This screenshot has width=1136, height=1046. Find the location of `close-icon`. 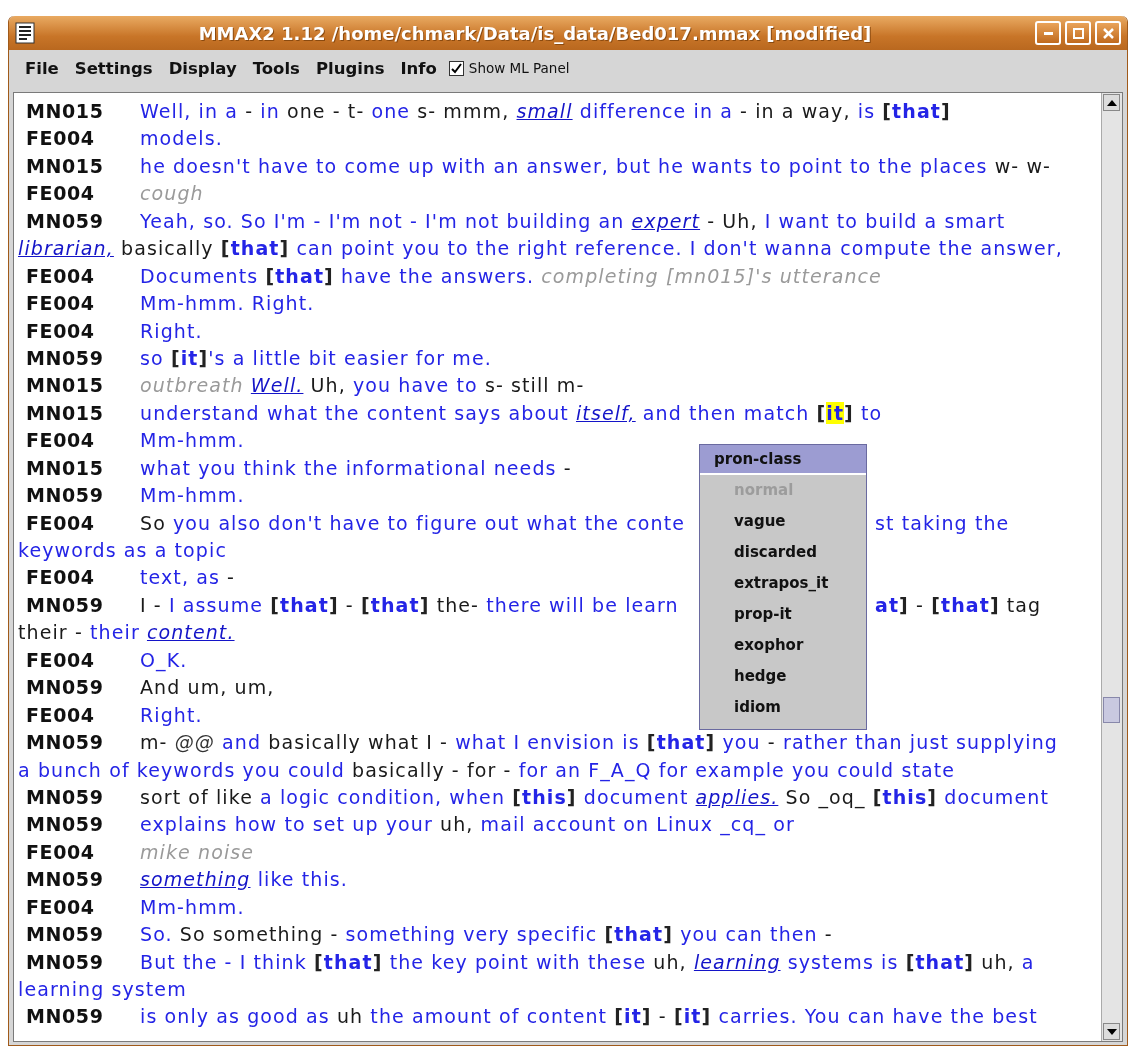

close-icon is located at coordinates (1108, 33).